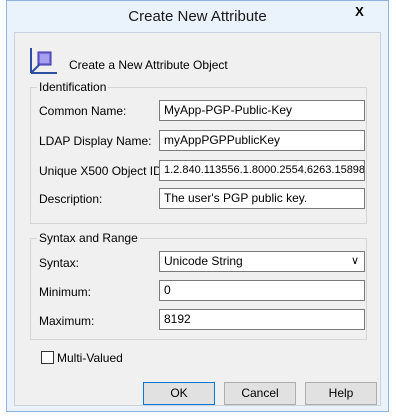  I want to click on dialog-title: Create New Attribute, so click(197, 16).